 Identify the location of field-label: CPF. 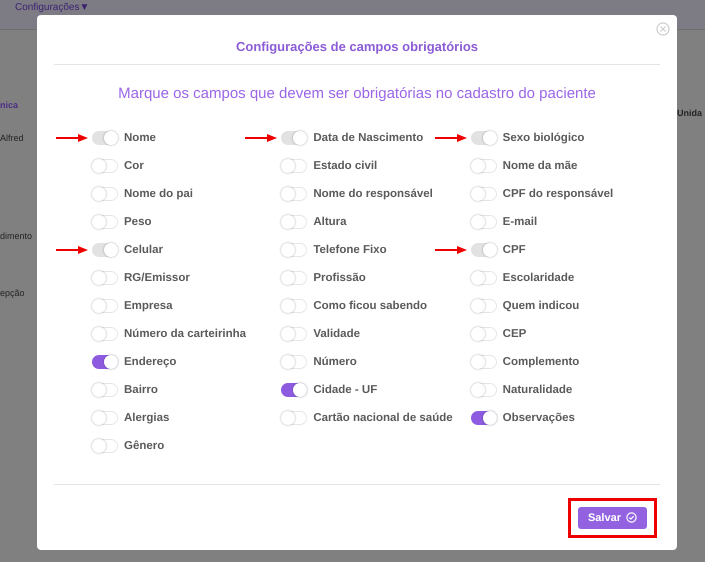
(514, 250).